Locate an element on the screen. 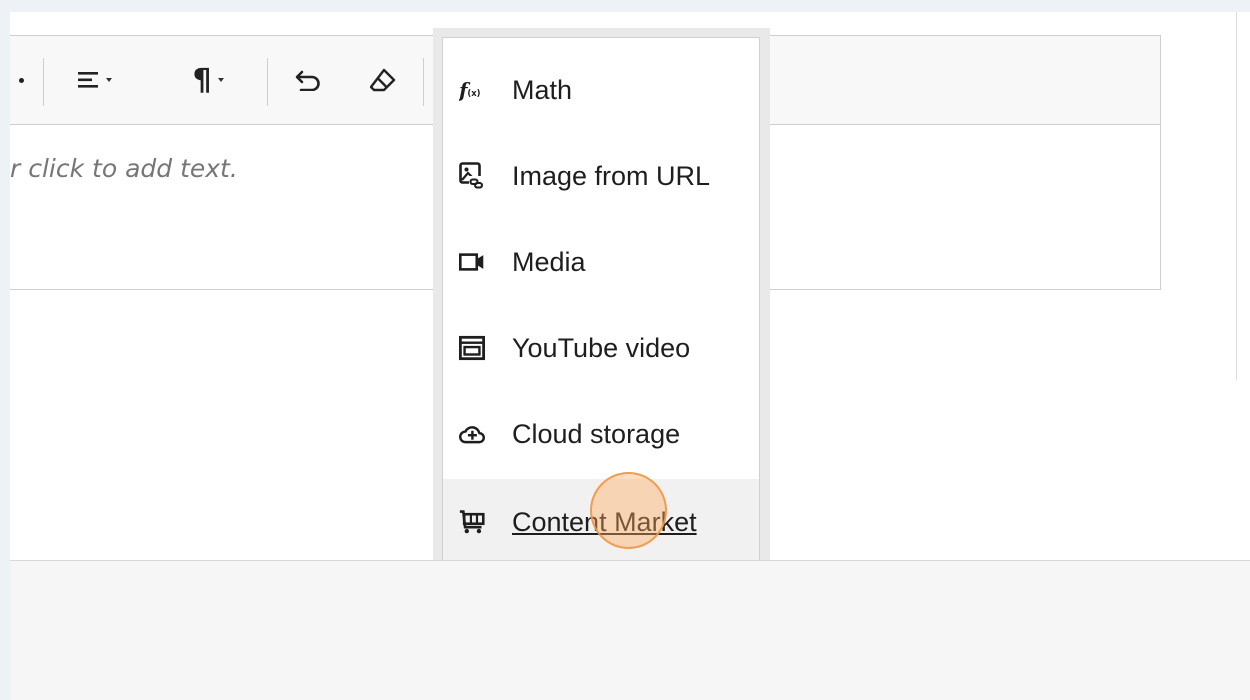  pilcrow-icon: ¶ is located at coordinates (202, 80).